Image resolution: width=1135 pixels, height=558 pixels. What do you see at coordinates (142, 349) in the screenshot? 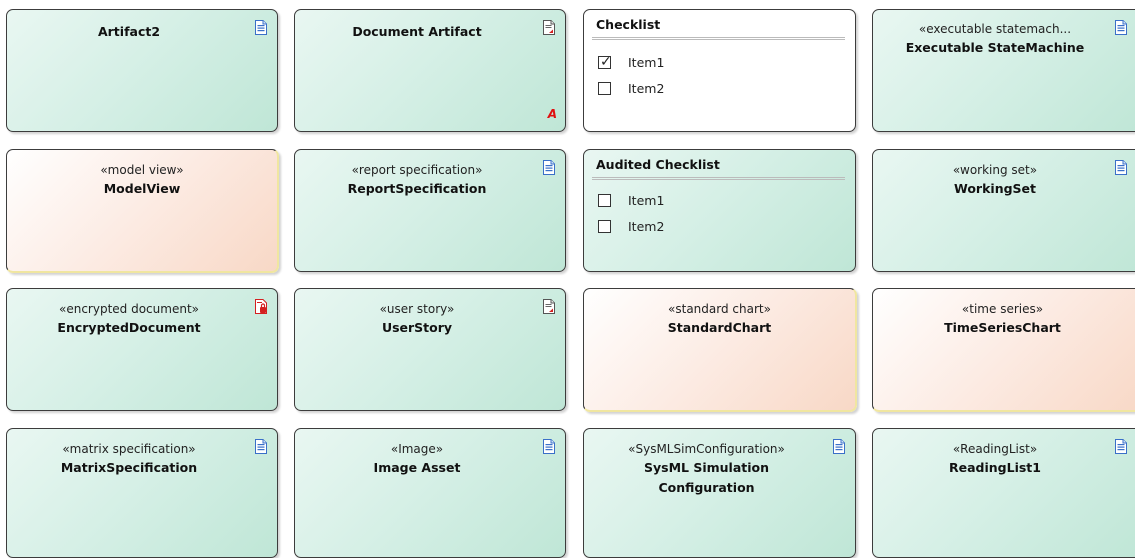
I see `artifact-element-encrypted-document: «encrypted document» EncryptedDocument` at bounding box center [142, 349].